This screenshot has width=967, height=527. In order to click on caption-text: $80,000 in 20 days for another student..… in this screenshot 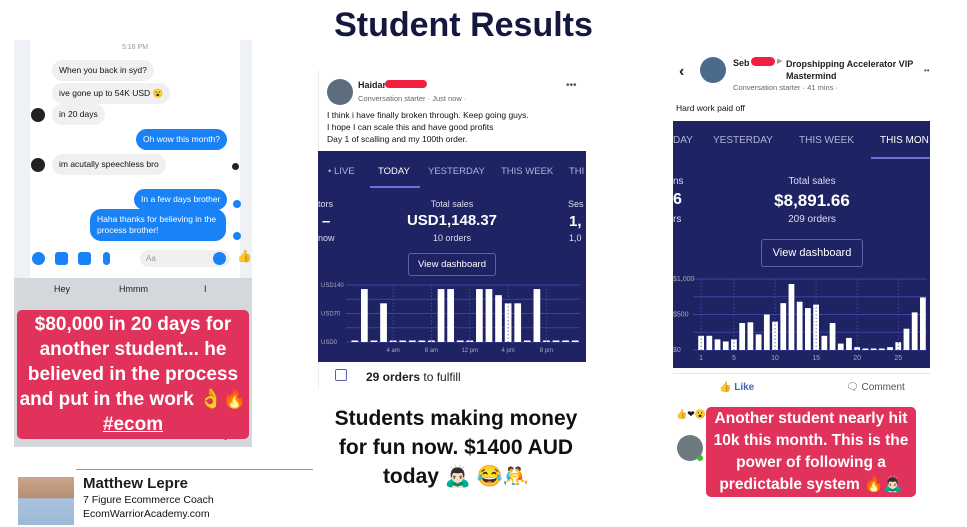, I will do `click(133, 362)`.